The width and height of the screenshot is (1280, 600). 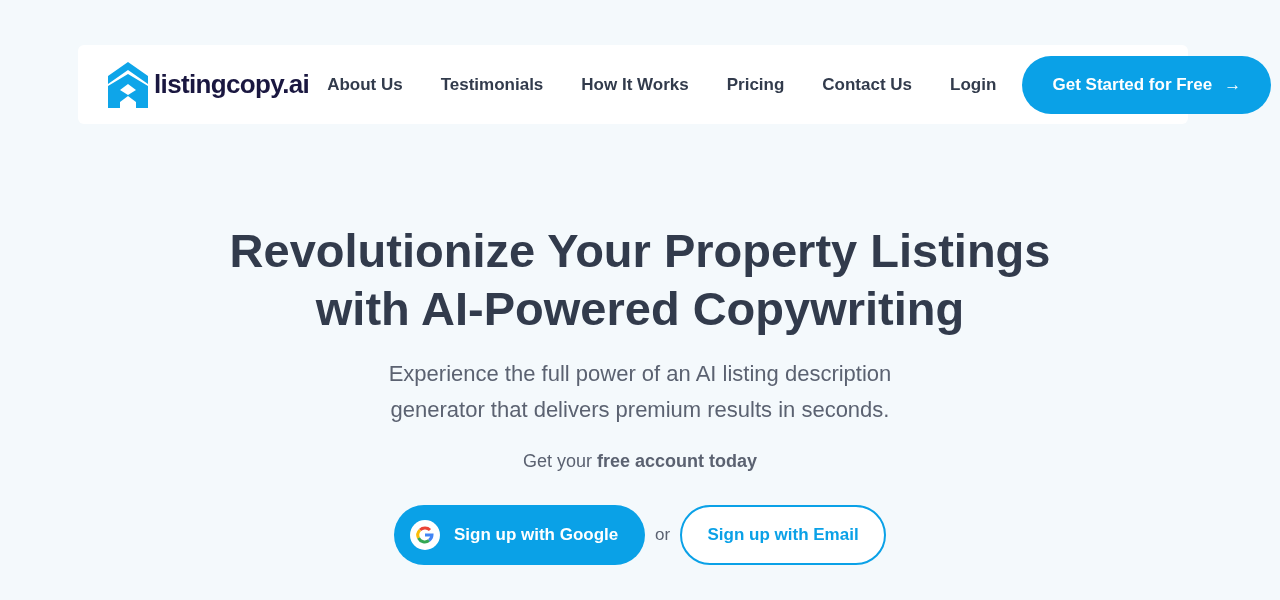 What do you see at coordinates (640, 392) in the screenshot?
I see `hero-subtitle: Experience the full power of an AI listing description generator that delivers premium results in seconds.` at bounding box center [640, 392].